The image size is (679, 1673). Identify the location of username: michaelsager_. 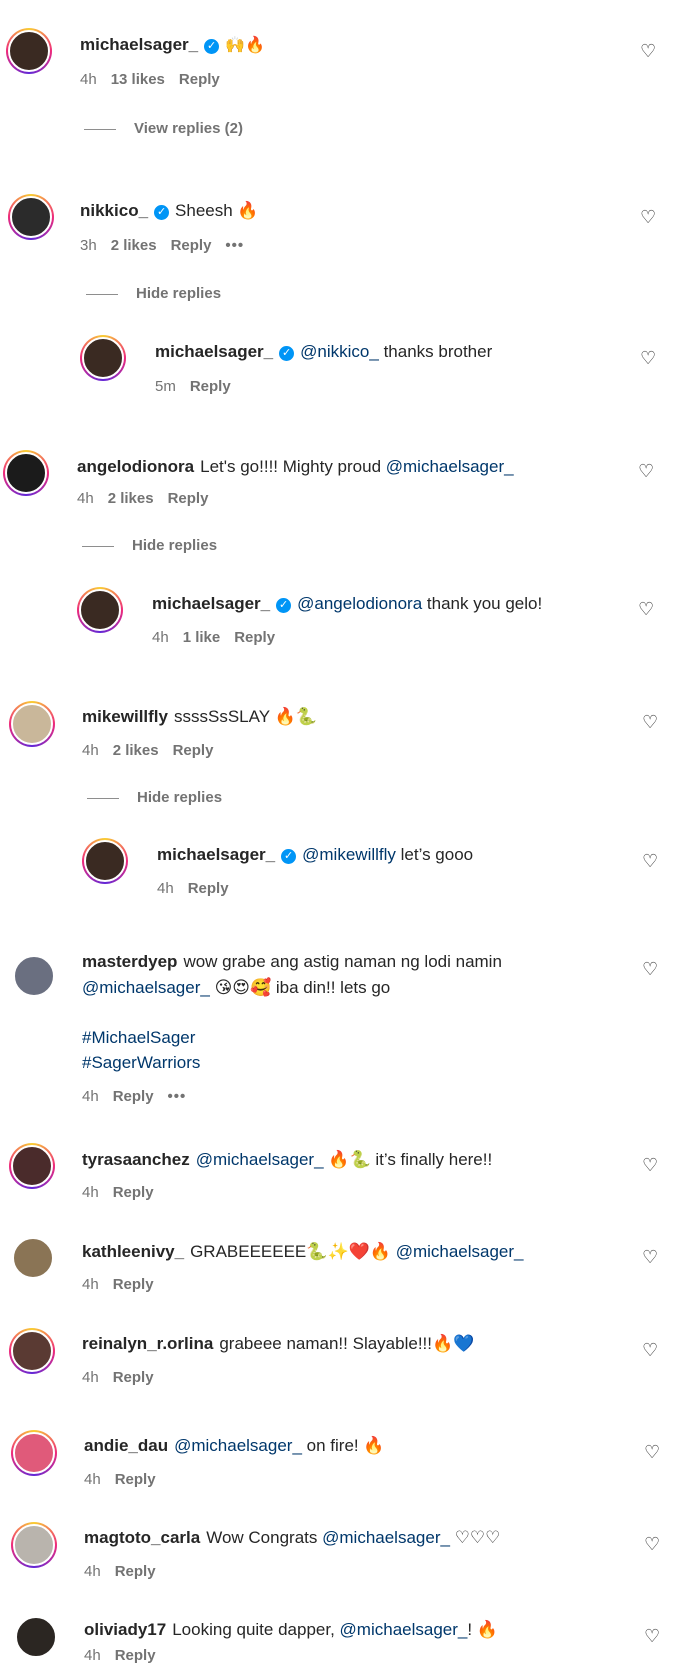
(139, 44).